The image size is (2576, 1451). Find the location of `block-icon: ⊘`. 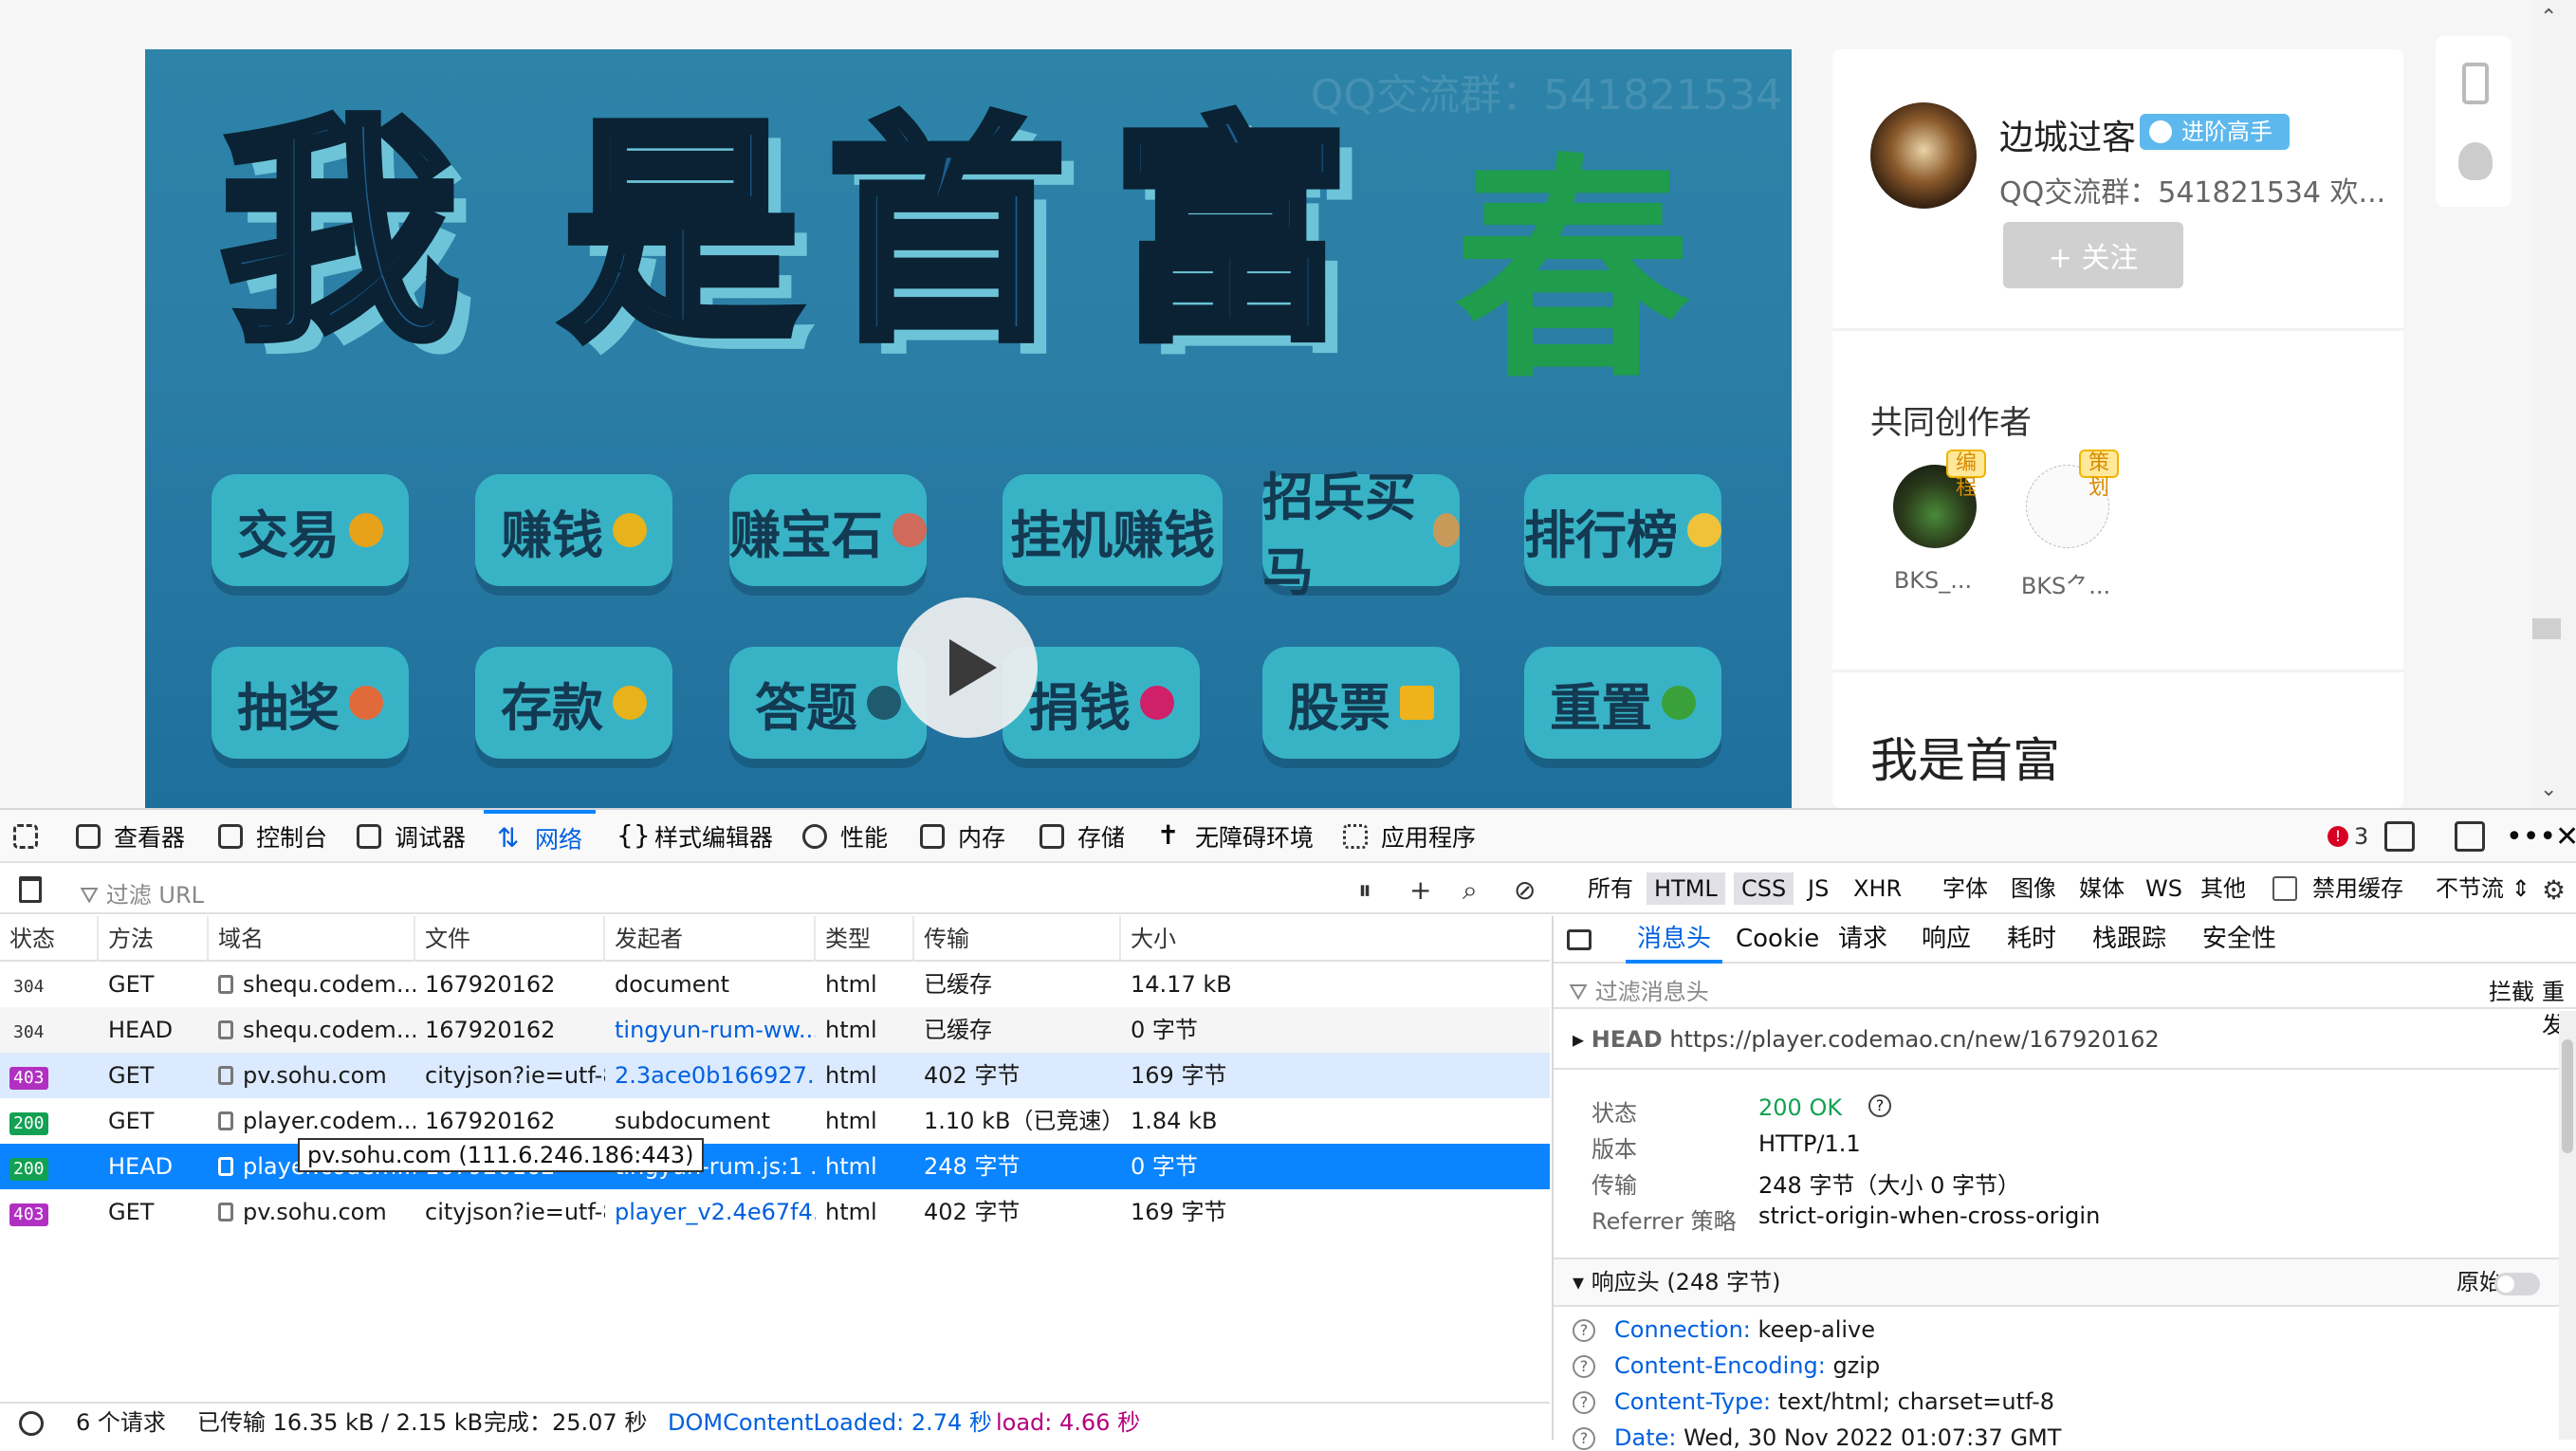

block-icon: ⊘ is located at coordinates (1525, 890).